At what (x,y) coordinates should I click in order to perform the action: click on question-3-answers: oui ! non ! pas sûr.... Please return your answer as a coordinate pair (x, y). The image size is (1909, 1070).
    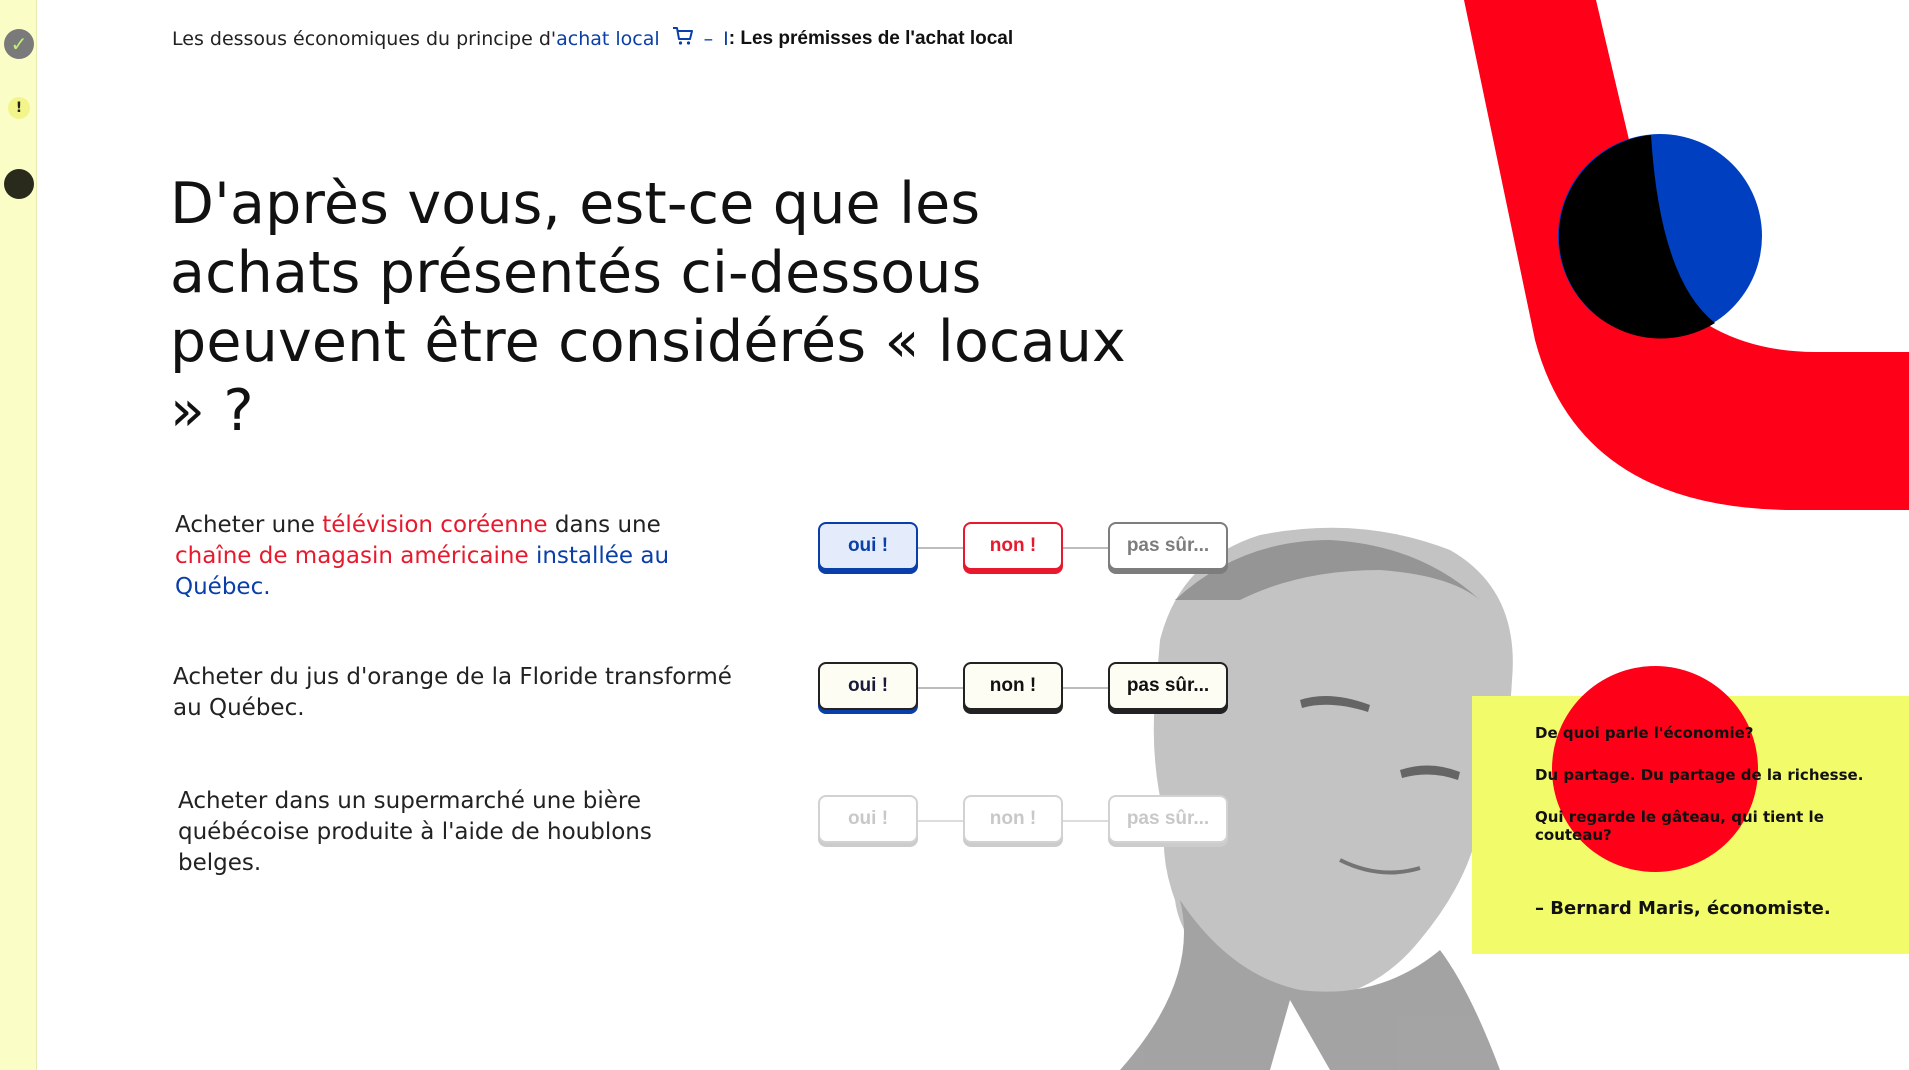
    Looking at the image, I should click on (1024, 821).